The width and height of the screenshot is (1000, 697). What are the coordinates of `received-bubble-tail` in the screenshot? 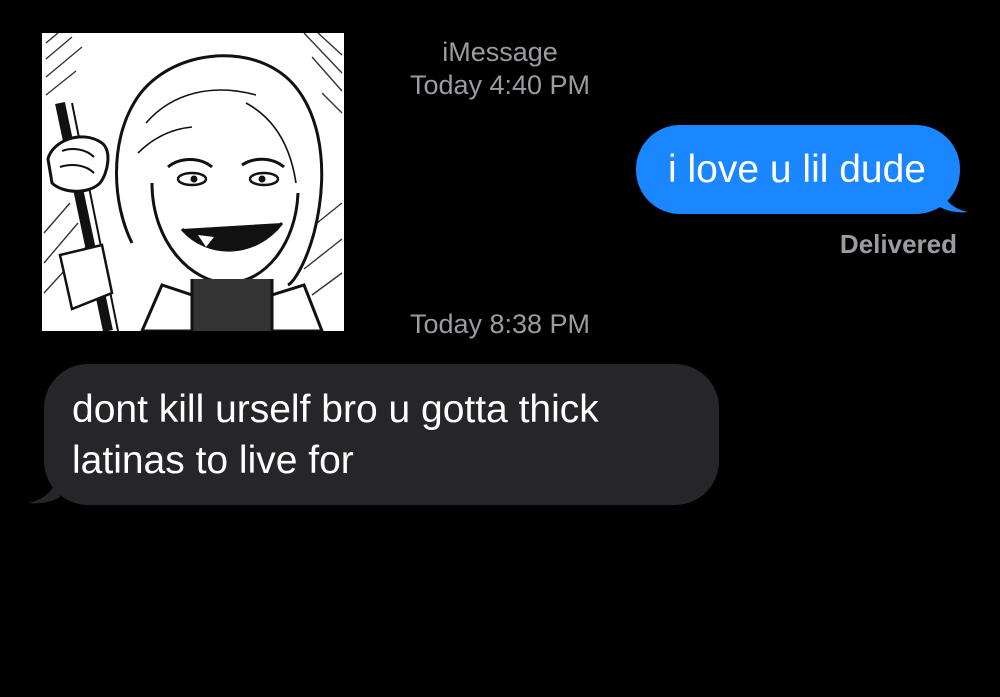 It's located at (44, 486).